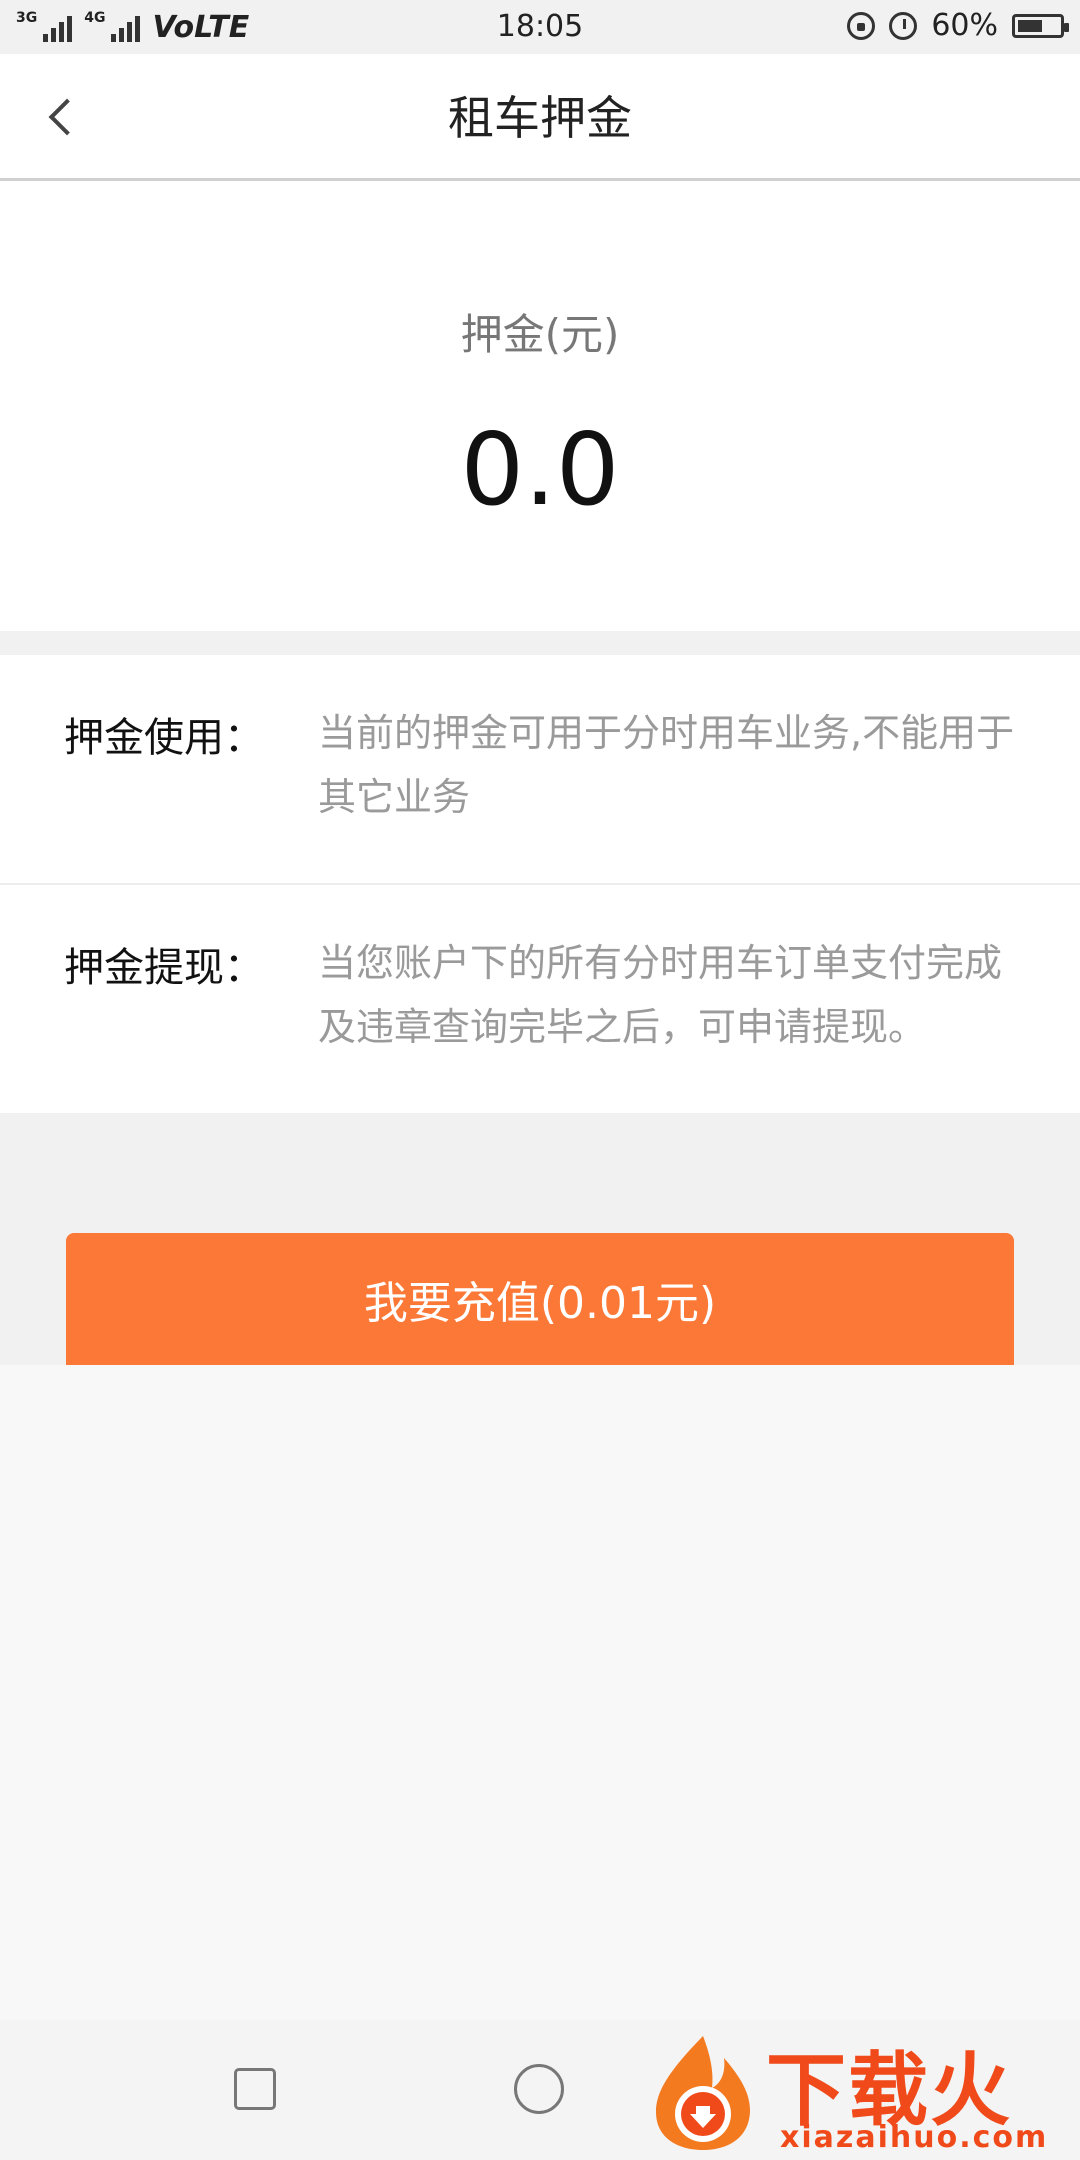  Describe the element at coordinates (1030, 25) in the screenshot. I see `battery-level-fill` at that location.